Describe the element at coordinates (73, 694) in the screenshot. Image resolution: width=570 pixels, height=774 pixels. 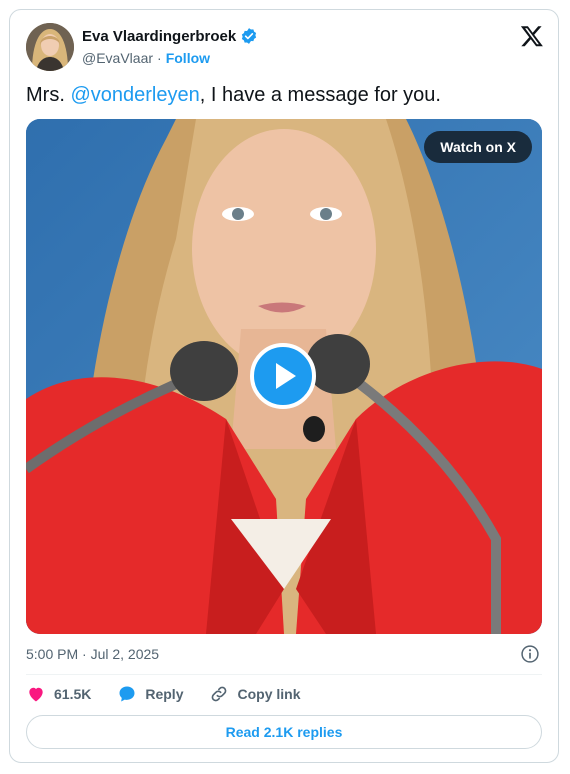
I see `like-count: 61.5K` at that location.